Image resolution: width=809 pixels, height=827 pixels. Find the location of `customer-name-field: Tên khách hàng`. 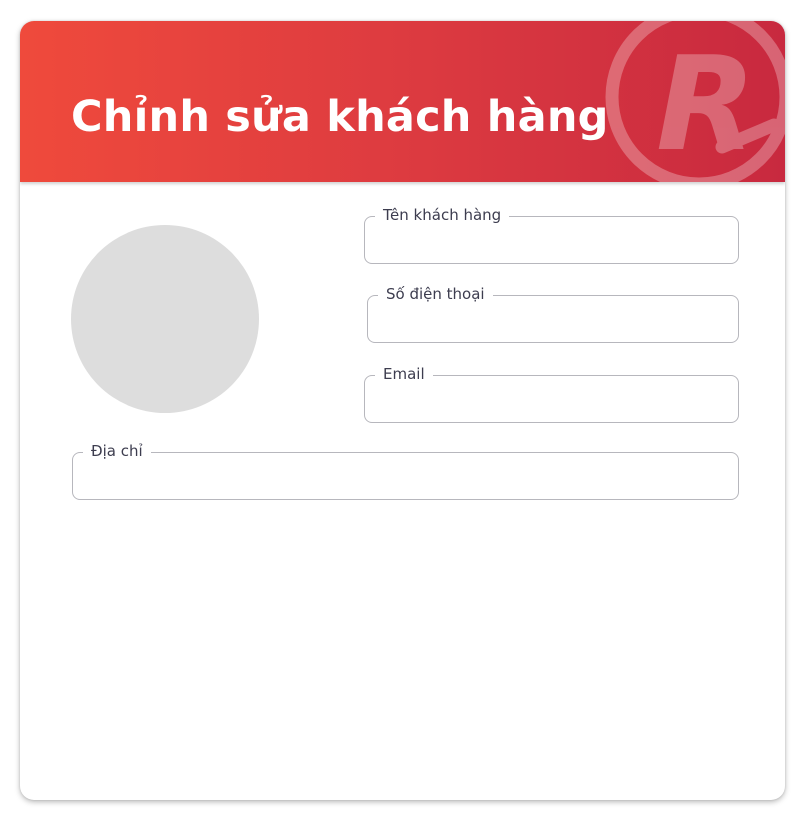

customer-name-field: Tên khách hàng is located at coordinates (551, 234).